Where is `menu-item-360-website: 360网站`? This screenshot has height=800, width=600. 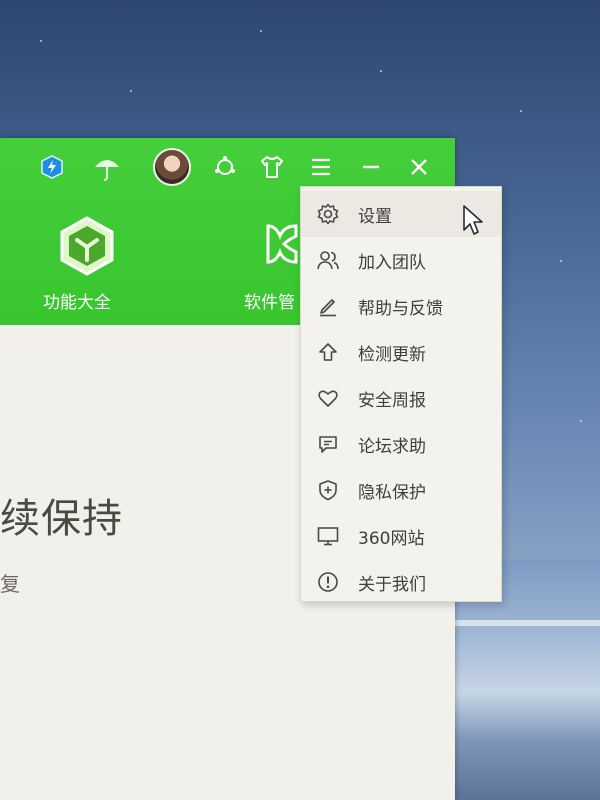
menu-item-360-website: 360网站 is located at coordinates (401, 536).